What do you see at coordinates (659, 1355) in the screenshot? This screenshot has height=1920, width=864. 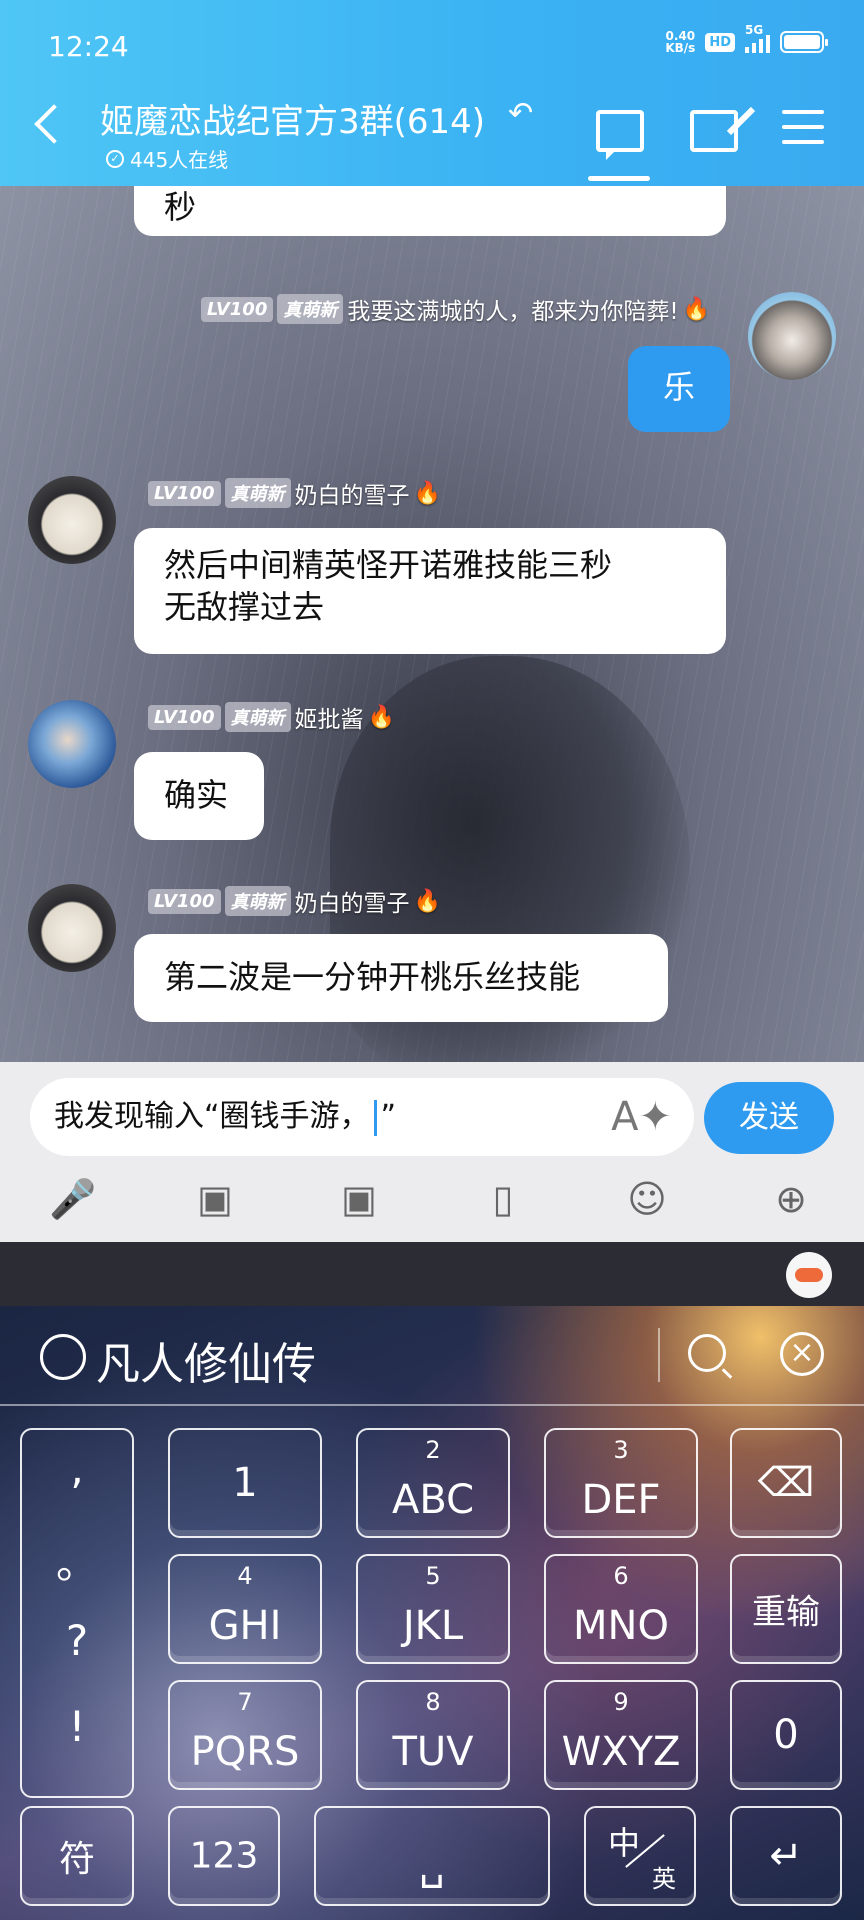 I see `candidate-separator` at bounding box center [659, 1355].